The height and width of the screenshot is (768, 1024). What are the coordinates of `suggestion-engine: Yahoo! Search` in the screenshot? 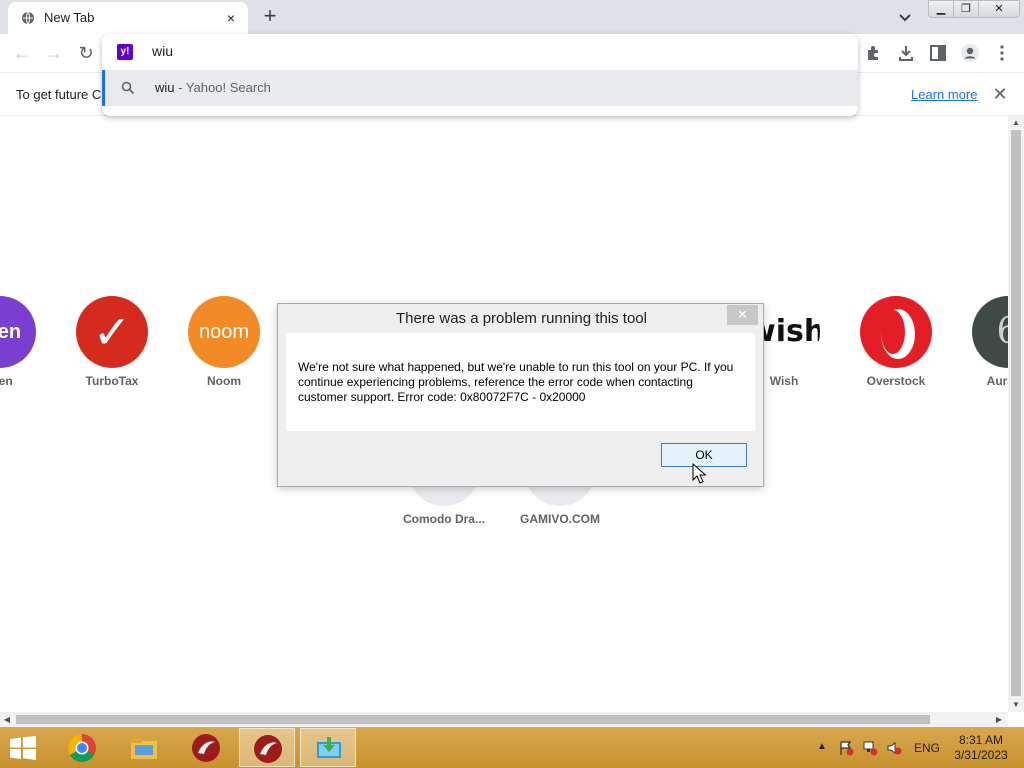 It's located at (228, 87).